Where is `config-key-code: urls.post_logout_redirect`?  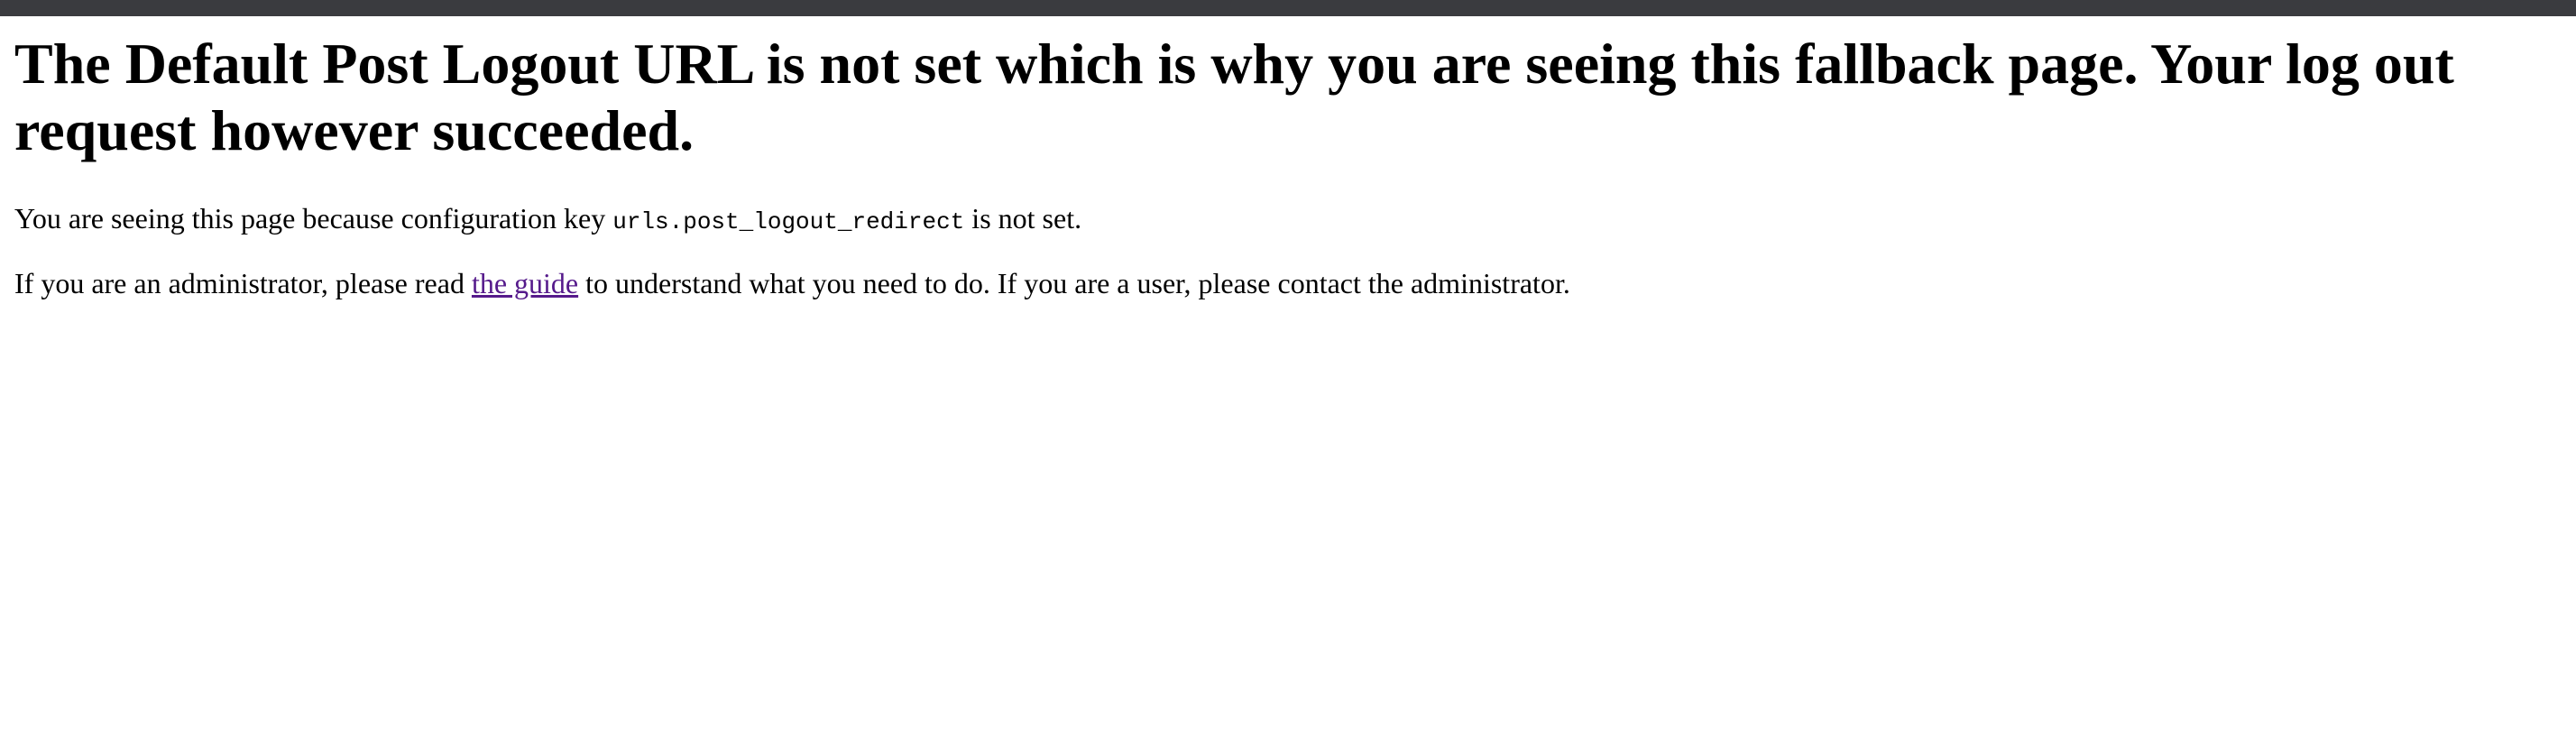
config-key-code: urls.post_logout_redirect is located at coordinates (789, 221).